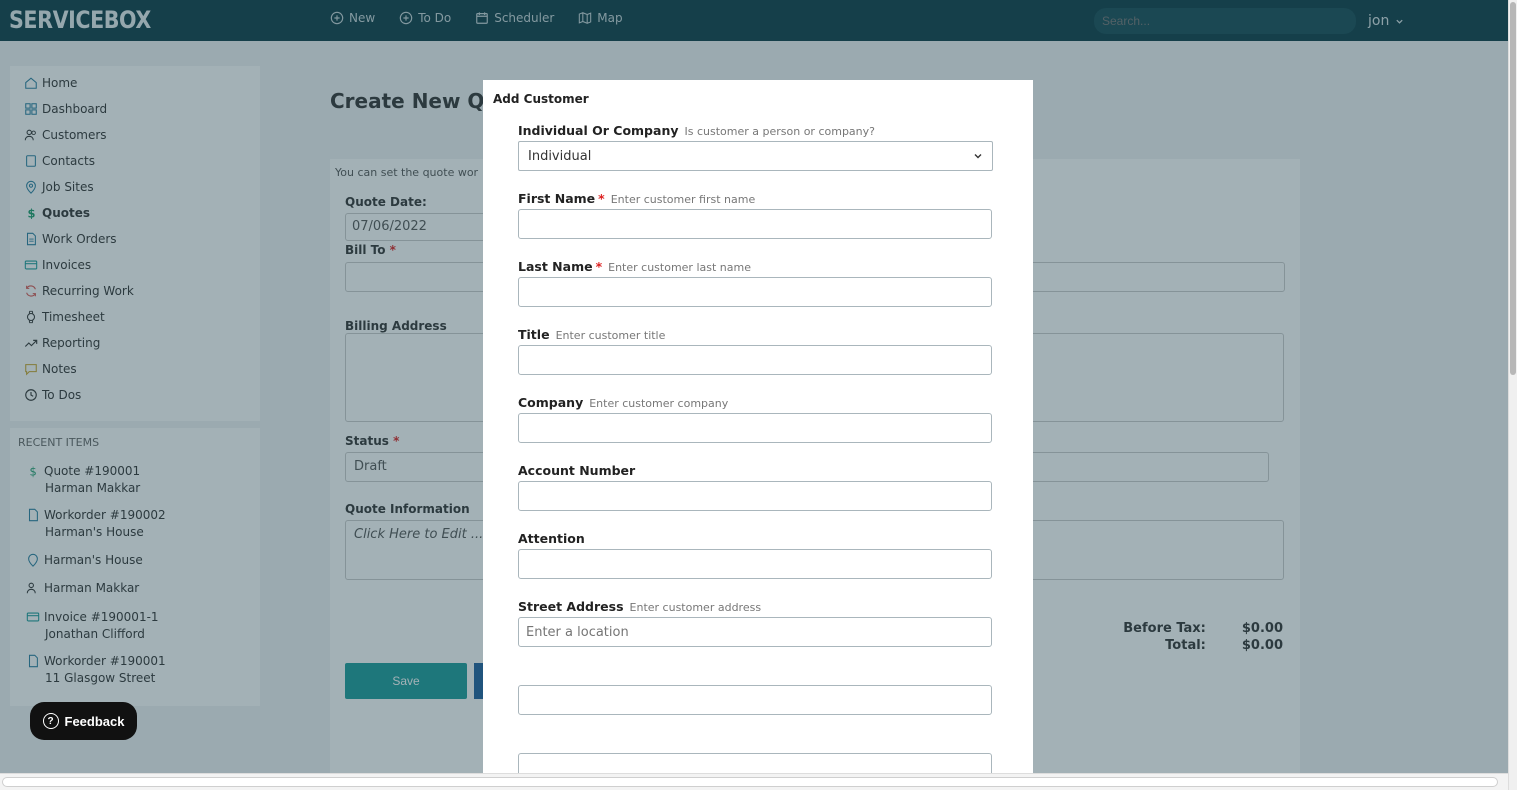  What do you see at coordinates (755, 224) in the screenshot?
I see `first-name-input` at bounding box center [755, 224].